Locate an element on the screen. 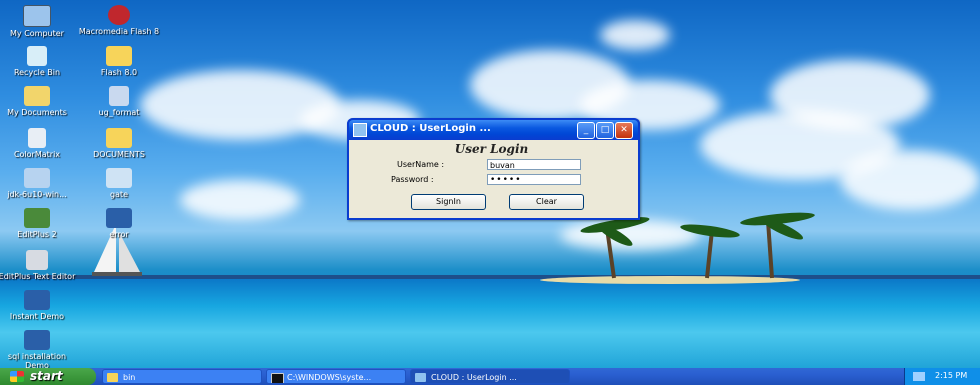 The height and width of the screenshot is (385, 980). shortcut-icon is located at coordinates (119, 178).